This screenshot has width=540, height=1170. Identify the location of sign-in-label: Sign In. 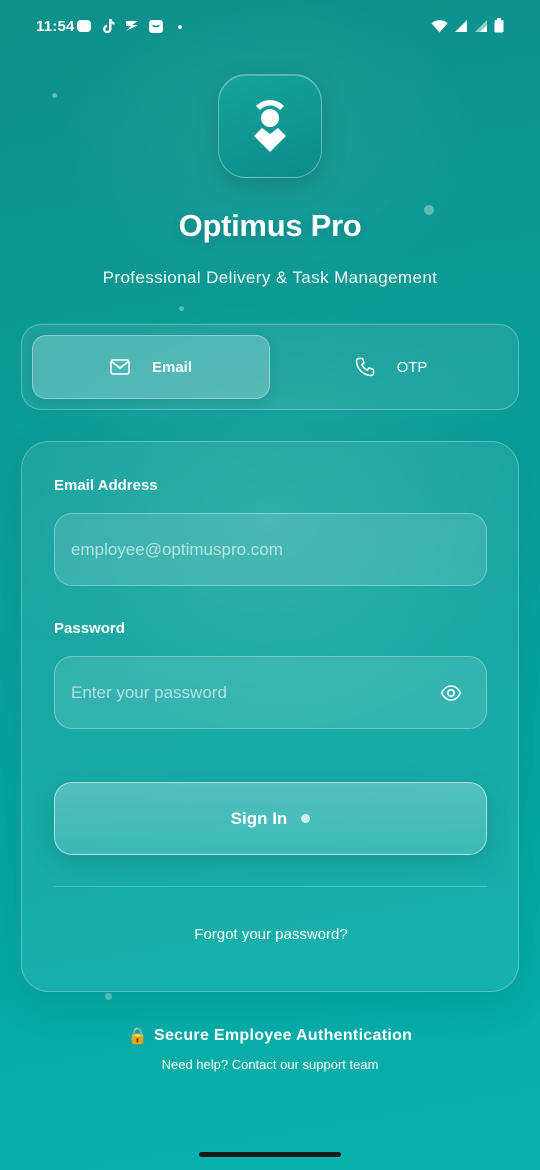
(259, 818).